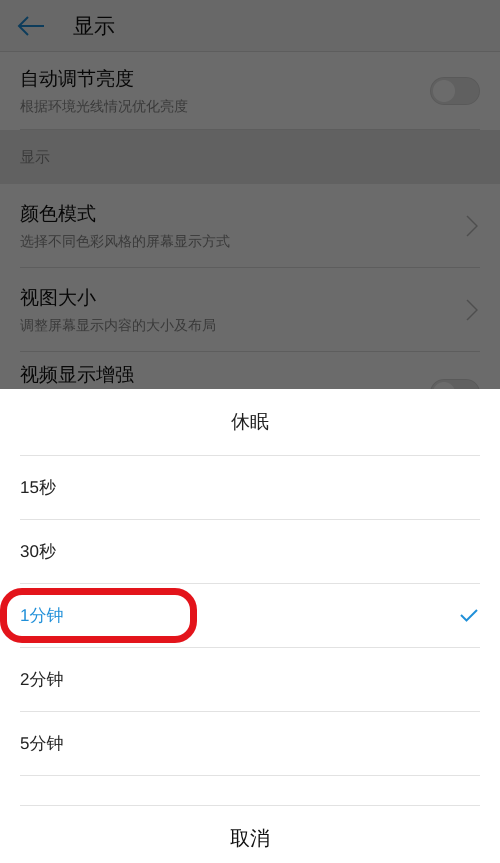 Image resolution: width=500 pixels, height=863 pixels. I want to click on sleep-option: 1分钟, so click(42, 615).